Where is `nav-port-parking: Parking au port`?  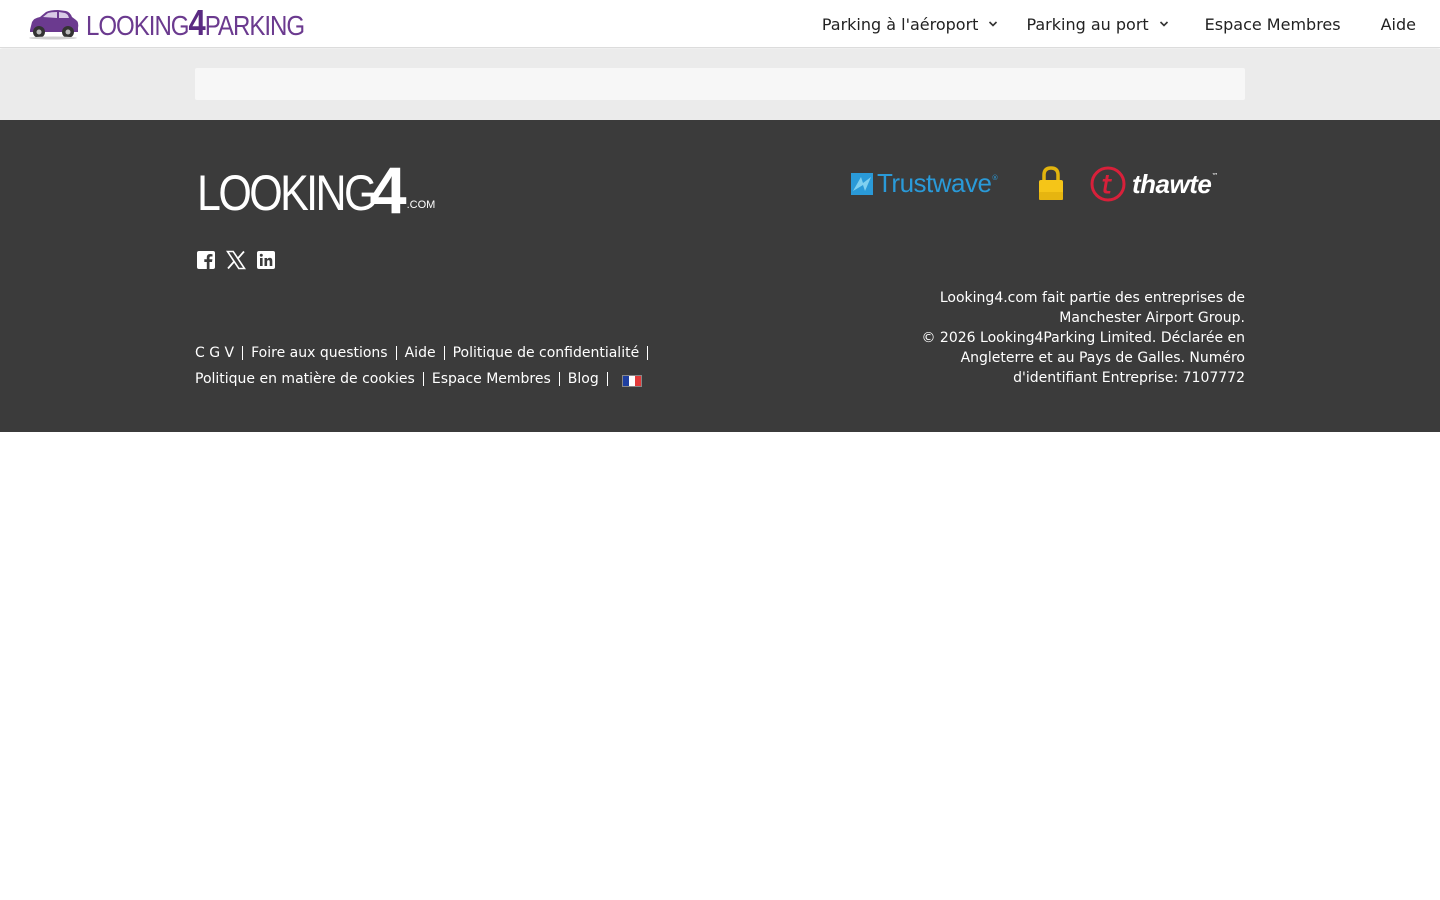 nav-port-parking: Parking au port is located at coordinates (1097, 24).